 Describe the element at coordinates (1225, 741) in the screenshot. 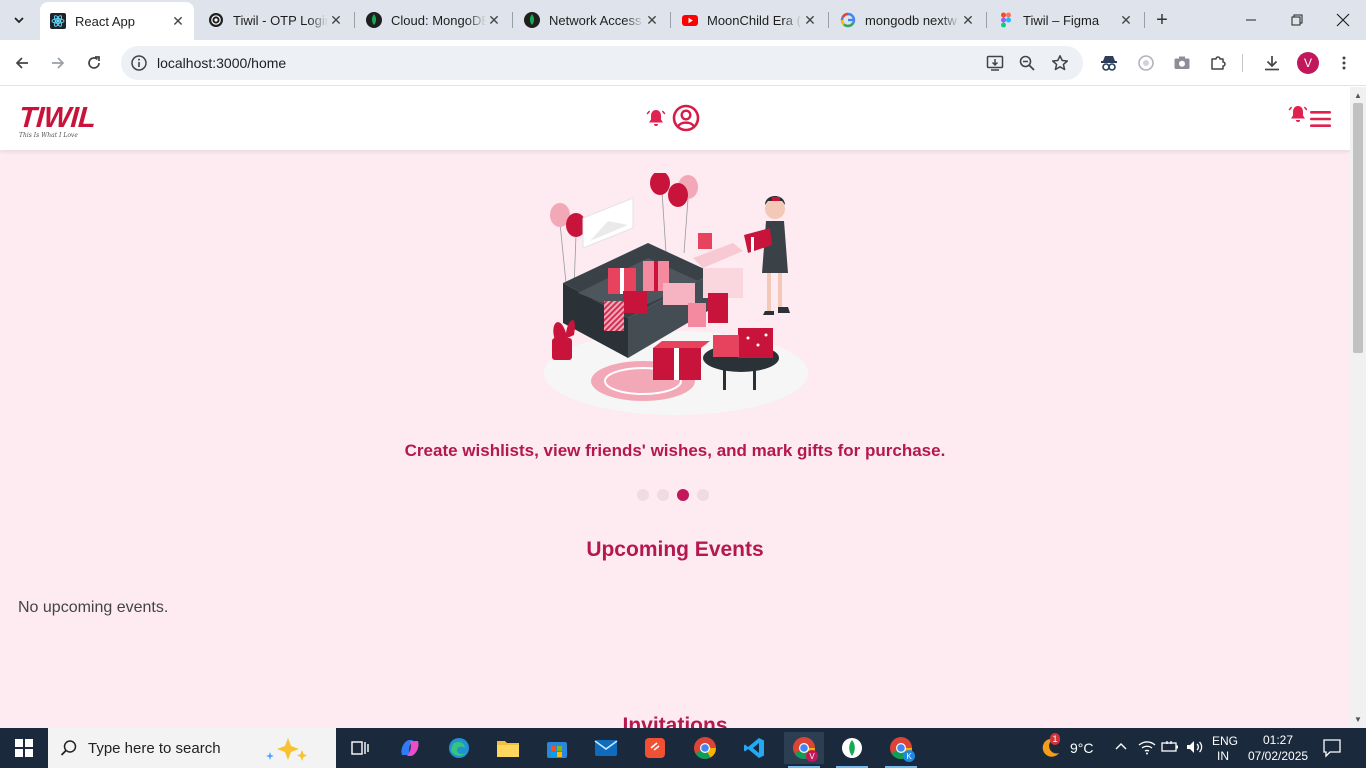

I see `language-code: ENG` at that location.